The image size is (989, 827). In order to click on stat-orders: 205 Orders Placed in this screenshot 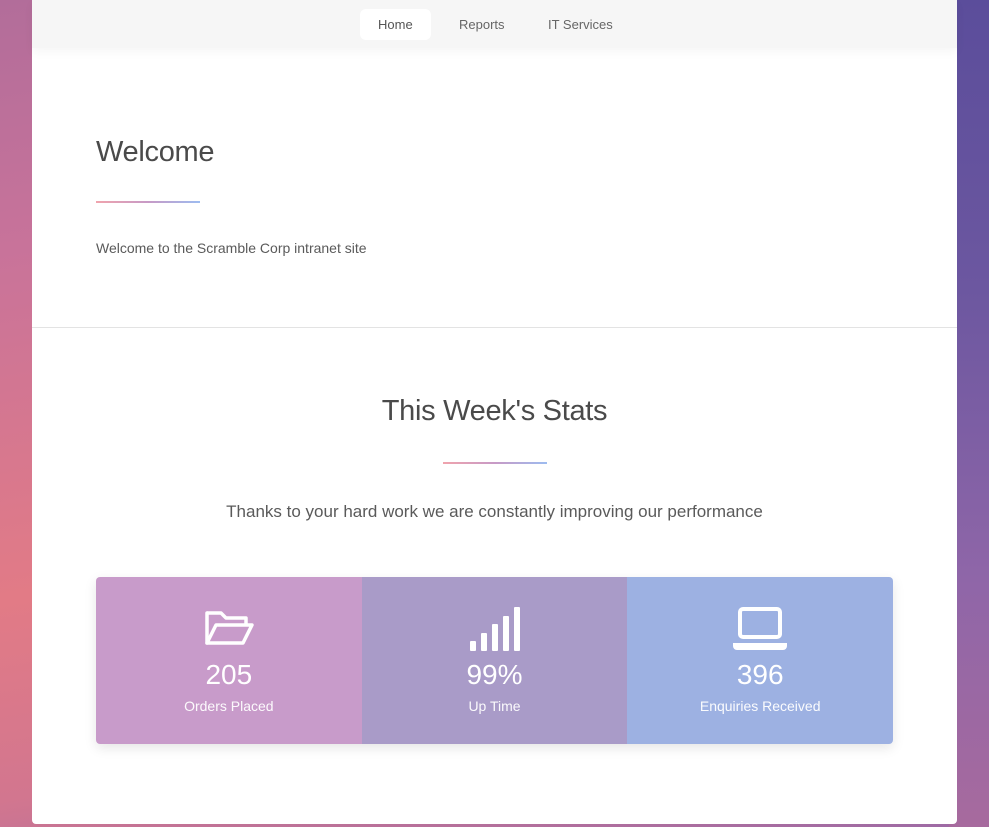, I will do `click(229, 660)`.